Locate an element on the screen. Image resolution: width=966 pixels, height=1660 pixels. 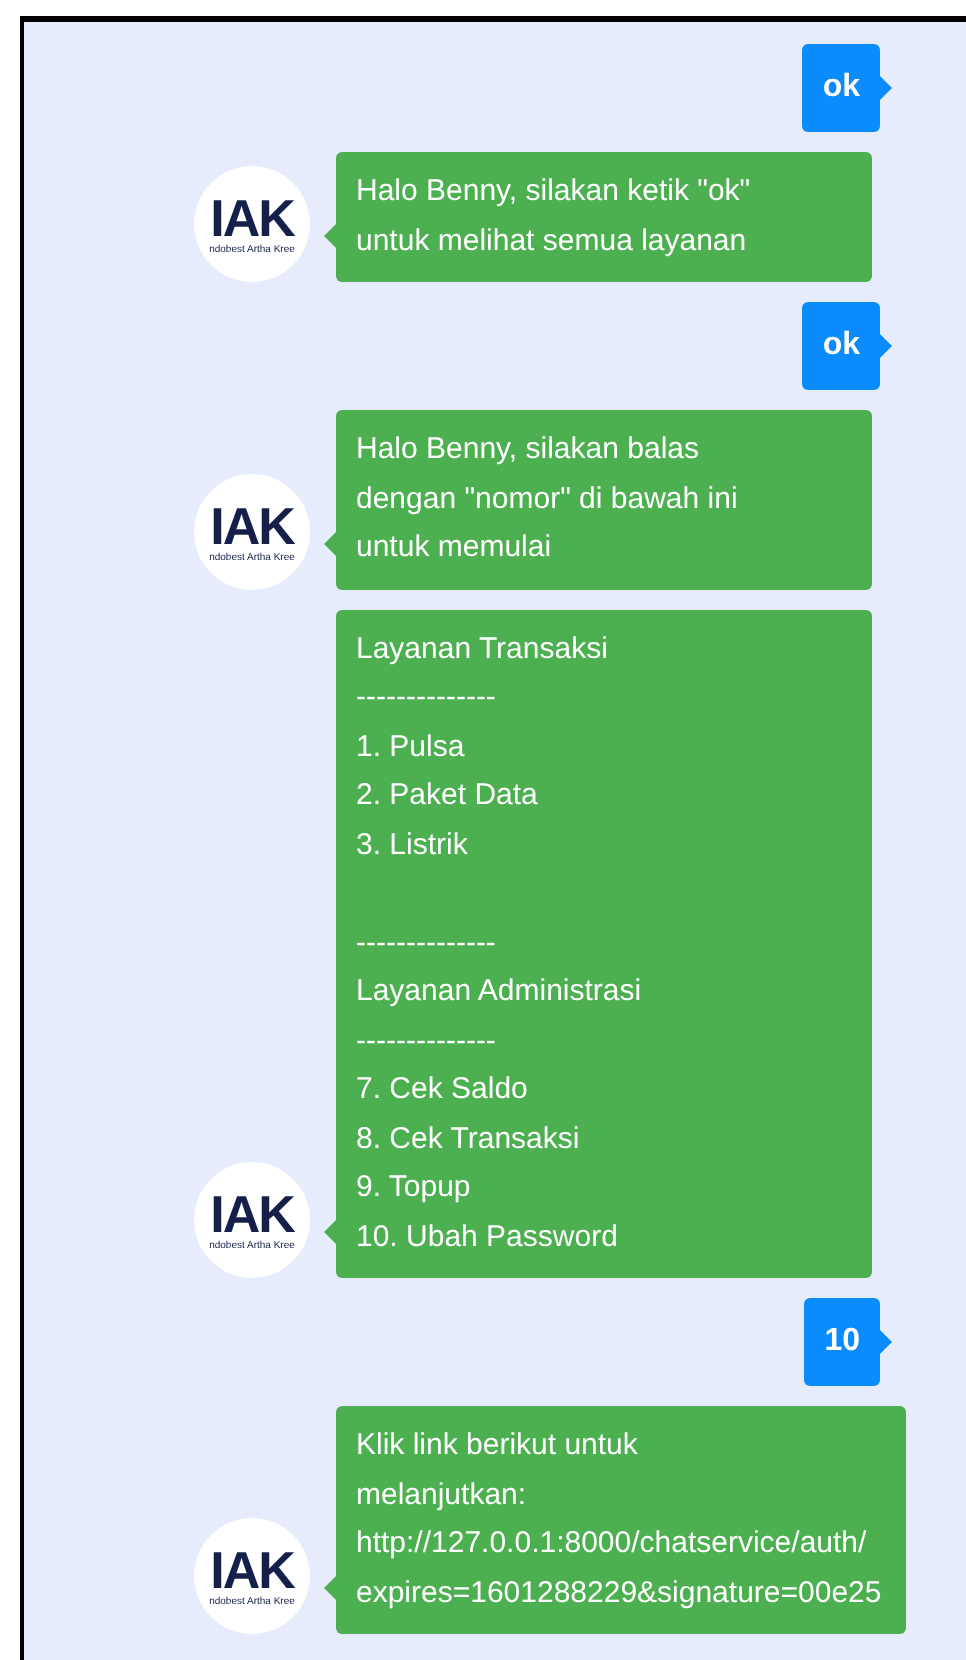
bot-message-bubble: Halo Benny, silakan balas dengan "nomor" di bawah ini untuk memulai is located at coordinates (604, 499).